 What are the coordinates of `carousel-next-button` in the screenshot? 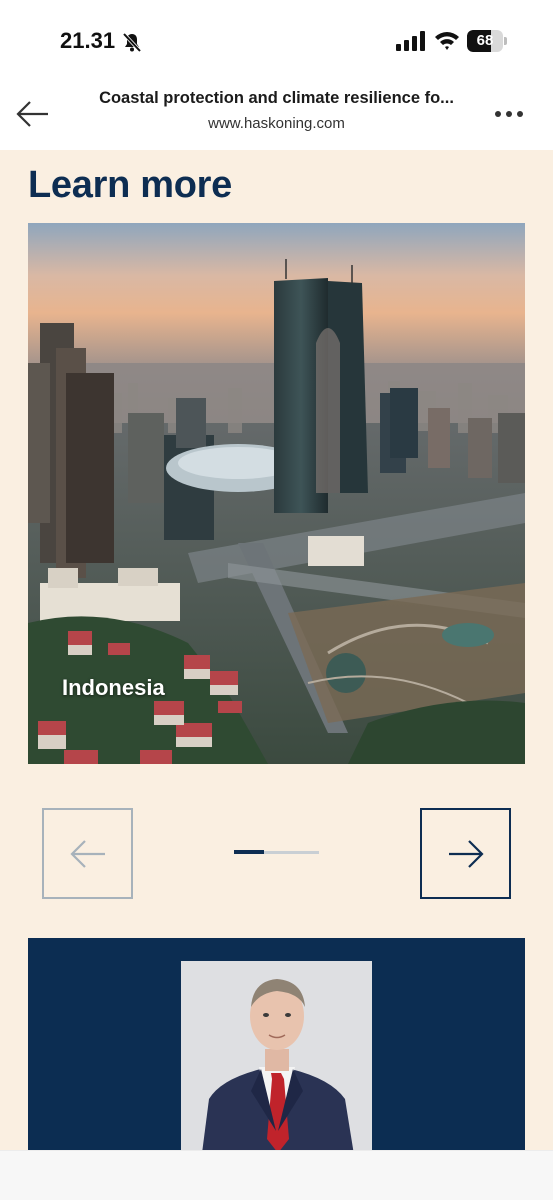 It's located at (465, 853).